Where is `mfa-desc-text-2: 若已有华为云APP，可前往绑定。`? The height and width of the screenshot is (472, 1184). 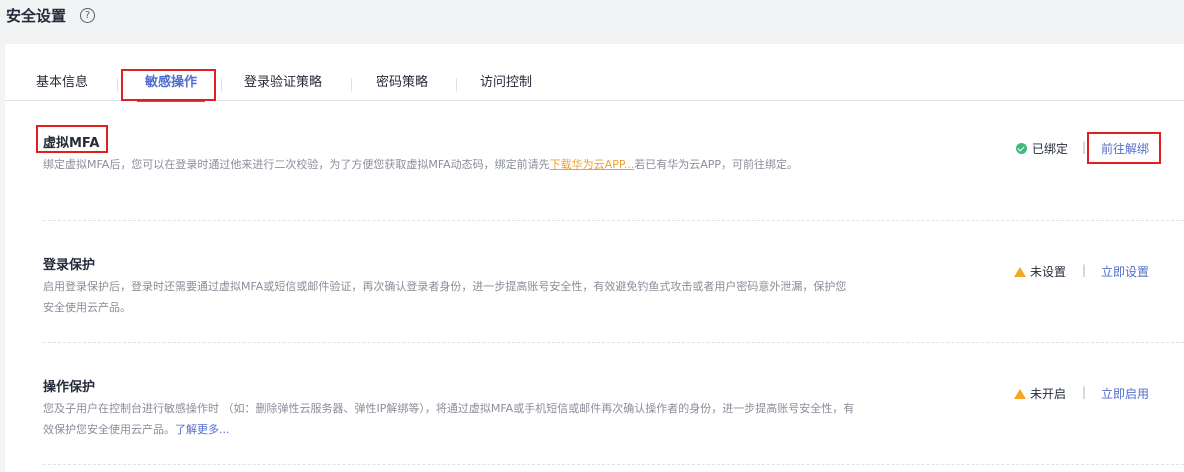
mfa-desc-text-2: 若已有华为云APP，可前往绑定。 is located at coordinates (716, 164).